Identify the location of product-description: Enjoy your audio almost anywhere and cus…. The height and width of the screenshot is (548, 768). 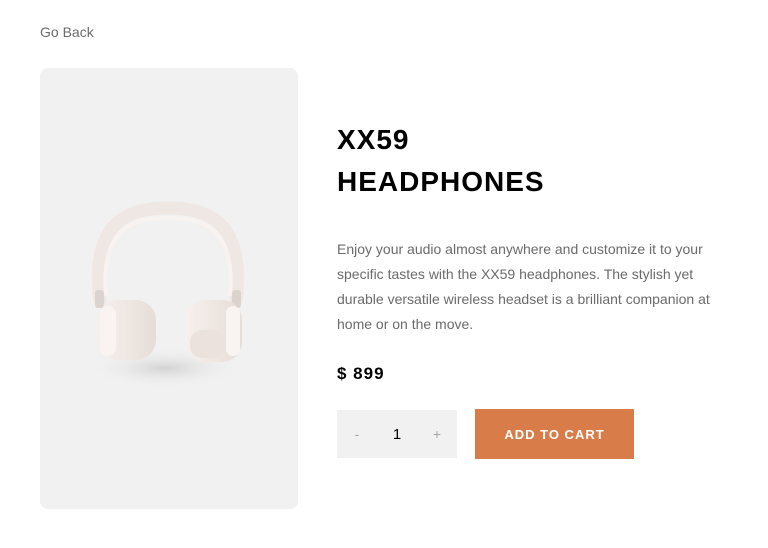
(523, 286).